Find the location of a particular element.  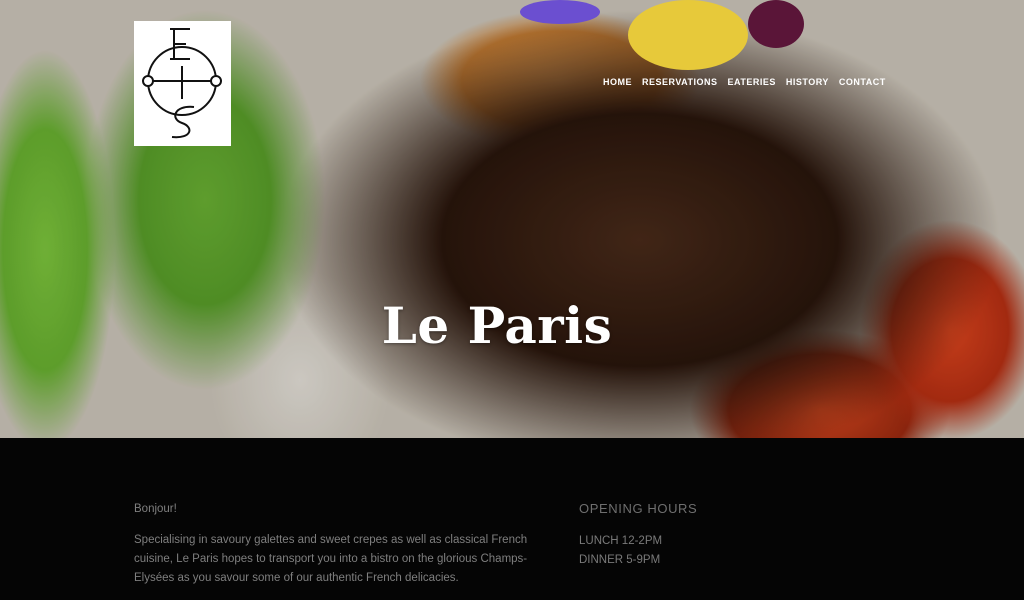

nav-contact: CONTACT is located at coordinates (862, 82).